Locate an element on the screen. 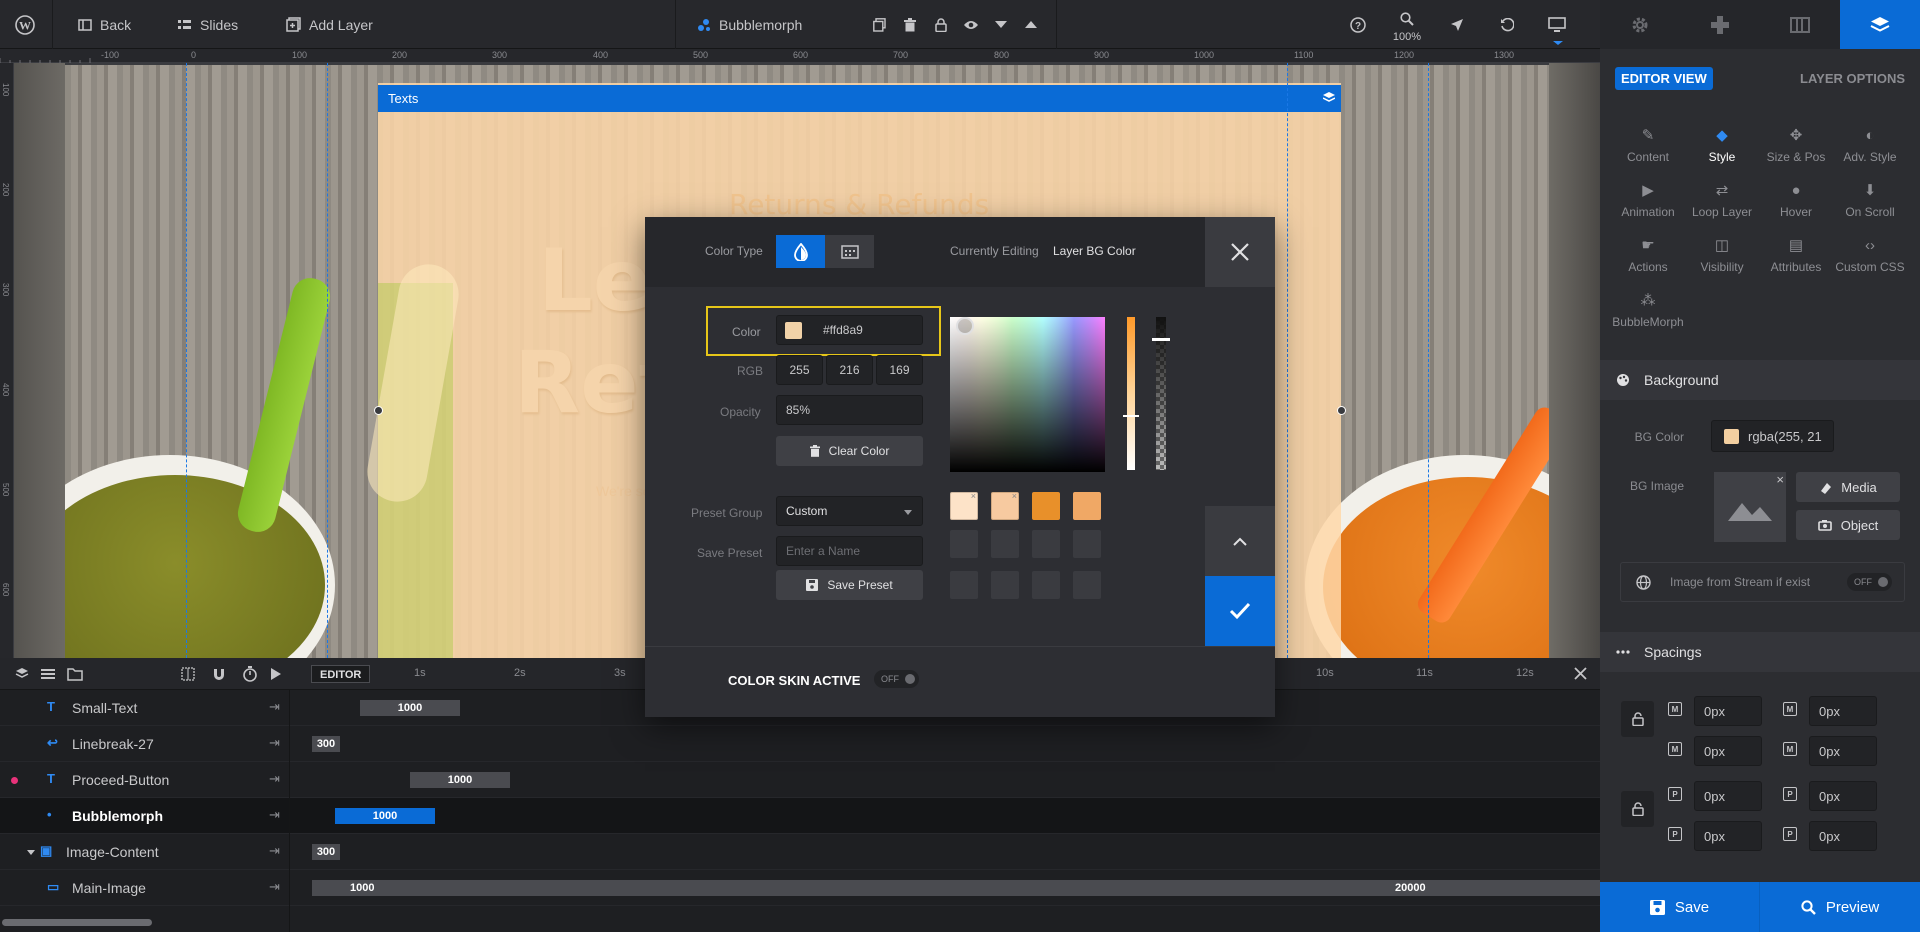  preset-name-input: Enter a Name is located at coordinates (849, 551).